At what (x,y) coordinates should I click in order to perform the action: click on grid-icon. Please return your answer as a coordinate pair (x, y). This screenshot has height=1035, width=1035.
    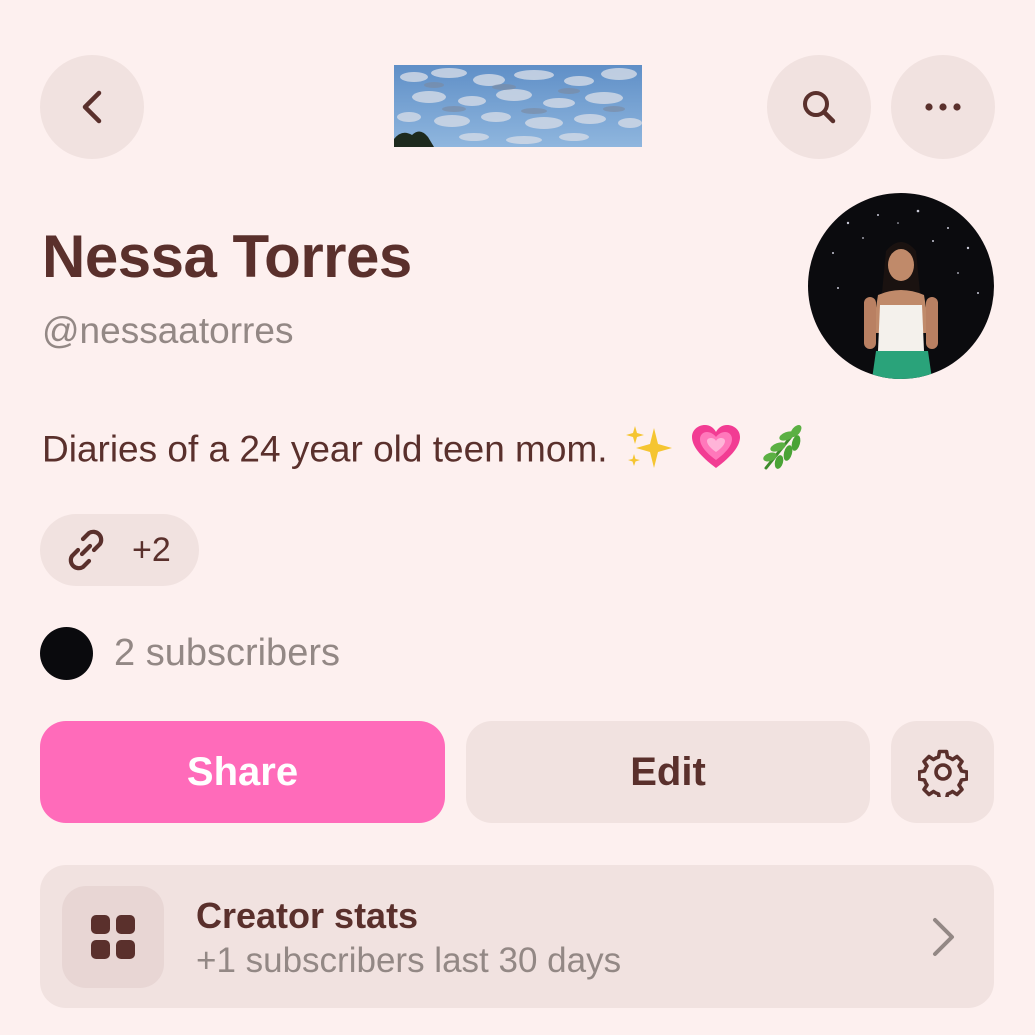
    Looking at the image, I should click on (113, 937).